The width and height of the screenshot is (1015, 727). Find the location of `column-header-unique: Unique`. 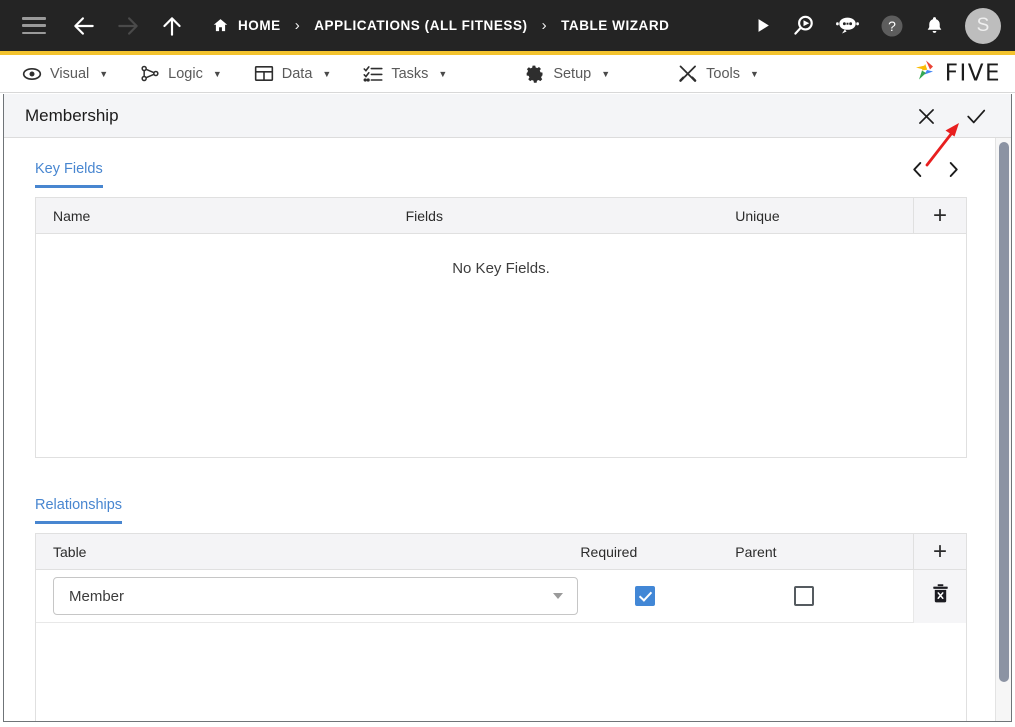

column-header-unique: Unique is located at coordinates (757, 215).